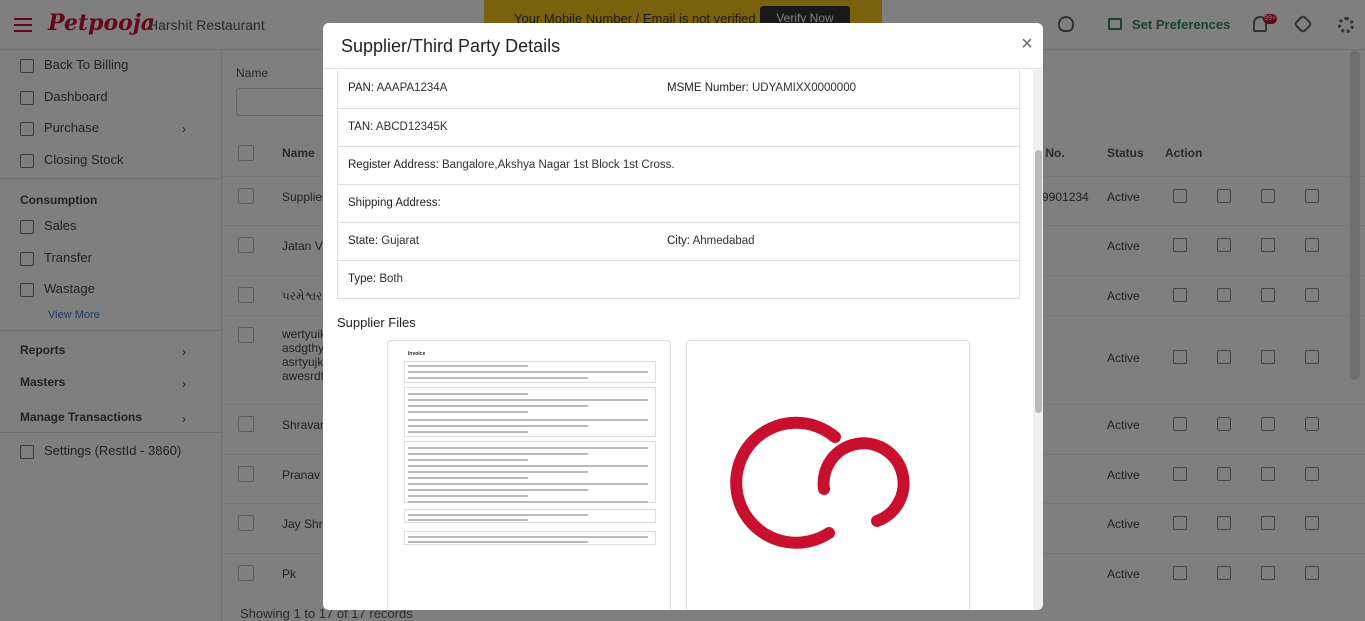  Describe the element at coordinates (530, 516) in the screenshot. I see `invoice-totals-box` at that location.